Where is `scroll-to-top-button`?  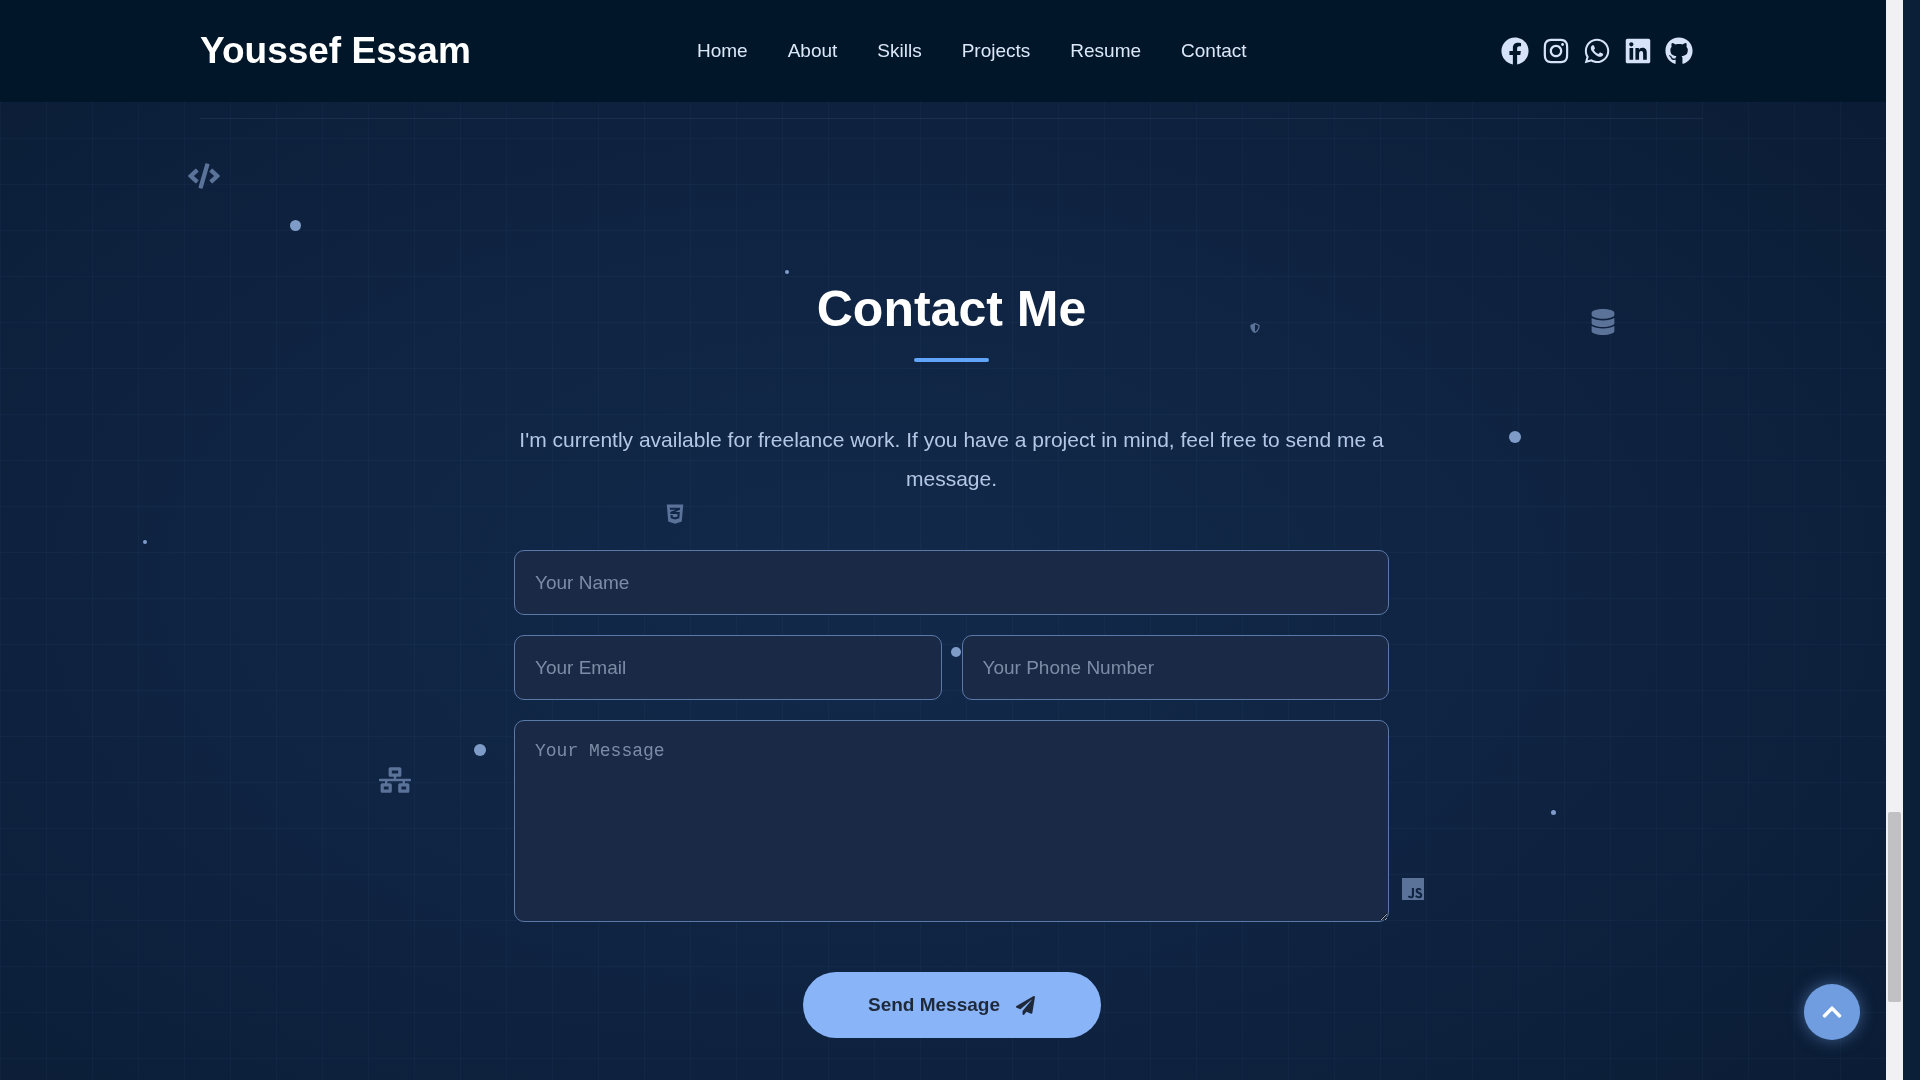 scroll-to-top-button is located at coordinates (1832, 1012).